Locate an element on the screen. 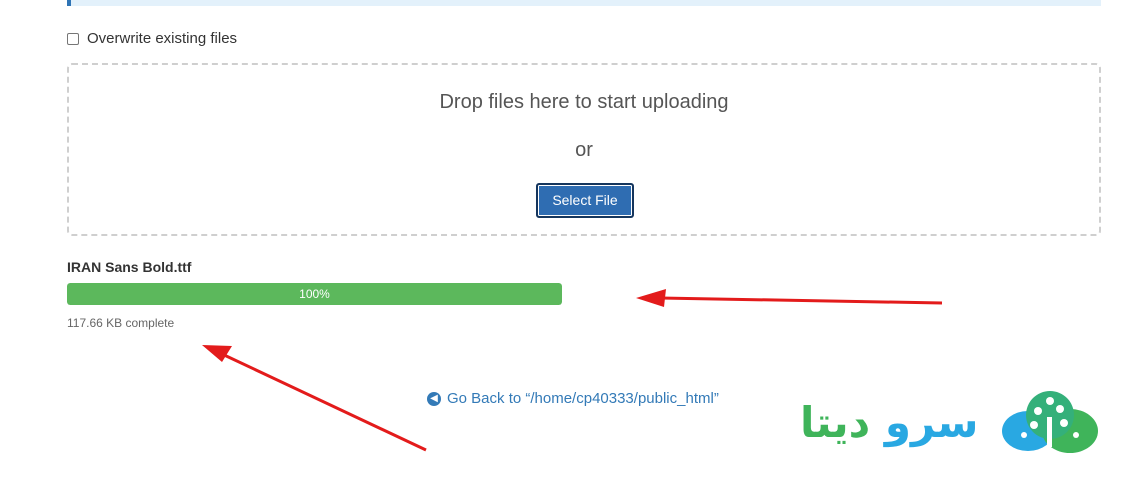  annotation-arrow-progress is located at coordinates (789, 298).